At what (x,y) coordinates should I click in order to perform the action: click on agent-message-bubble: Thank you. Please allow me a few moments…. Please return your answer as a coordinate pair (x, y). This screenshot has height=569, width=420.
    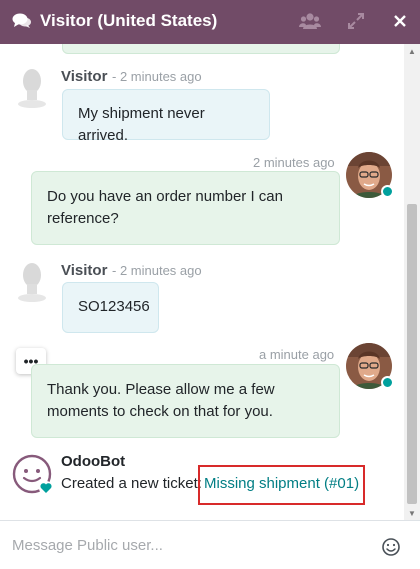
    Looking at the image, I should click on (185, 401).